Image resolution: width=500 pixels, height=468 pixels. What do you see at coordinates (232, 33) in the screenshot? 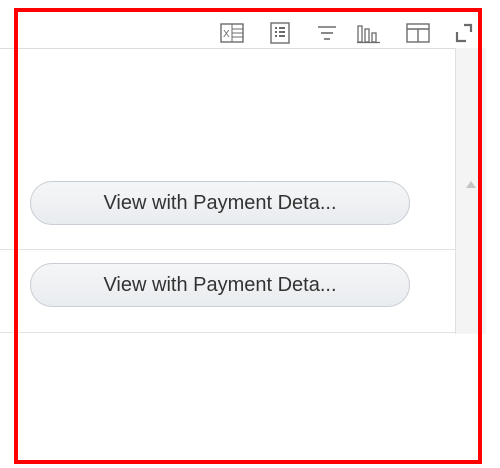
I see `excel-export-icon: X` at bounding box center [232, 33].